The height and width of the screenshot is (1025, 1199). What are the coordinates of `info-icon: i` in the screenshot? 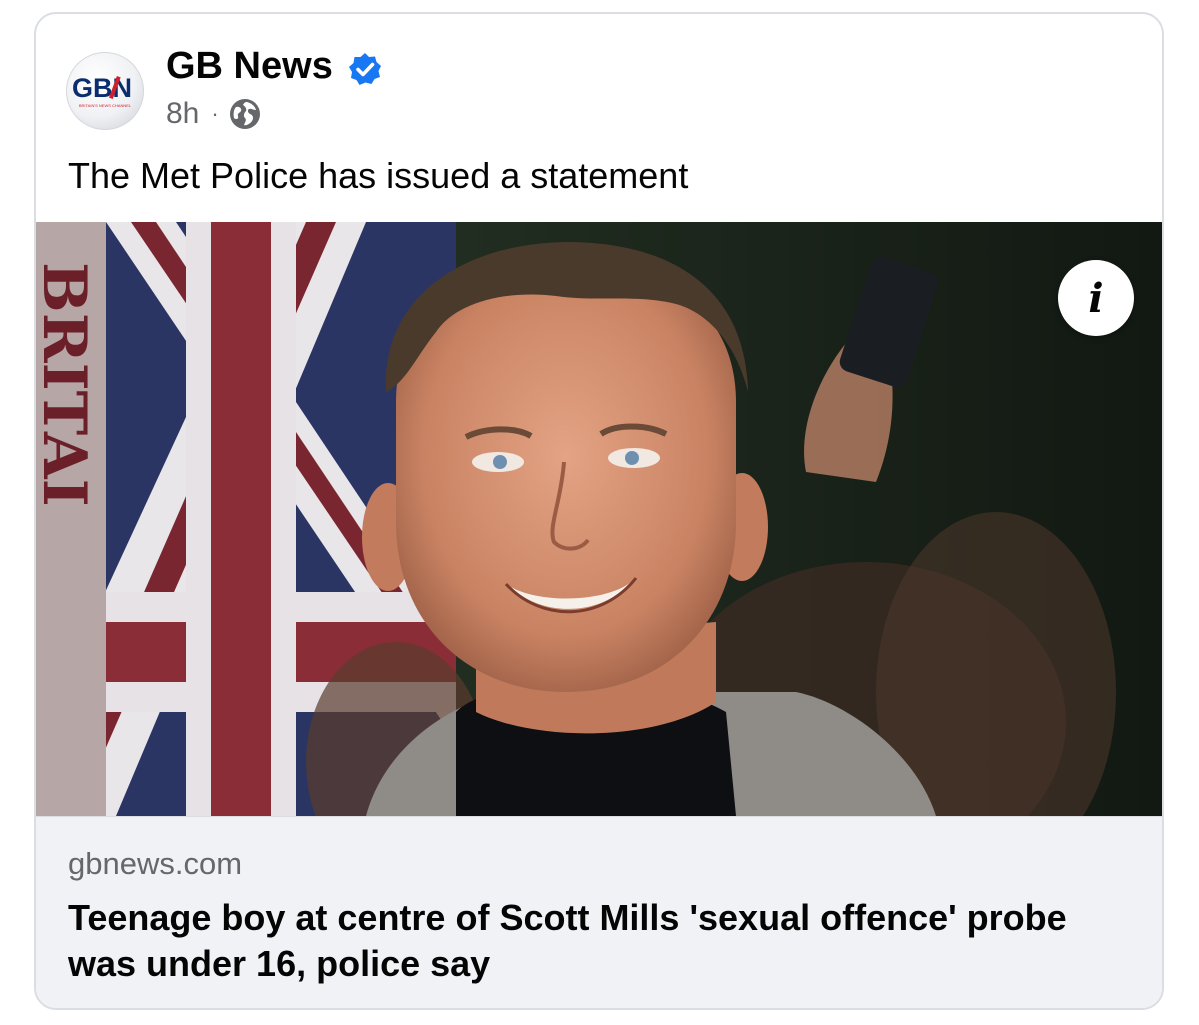 It's located at (1096, 298).